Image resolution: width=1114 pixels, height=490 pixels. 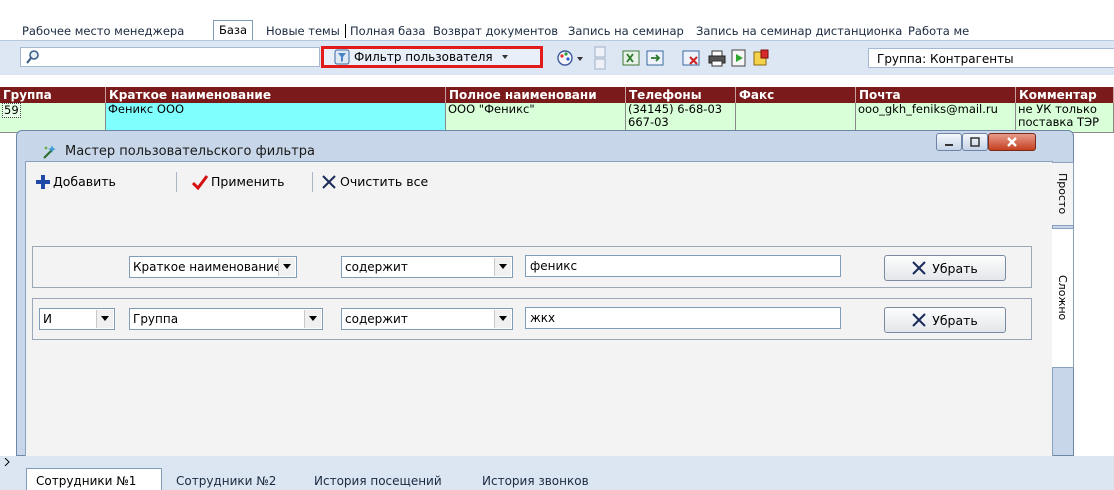 What do you see at coordinates (345, 31) in the screenshot?
I see `tab-separator` at bounding box center [345, 31].